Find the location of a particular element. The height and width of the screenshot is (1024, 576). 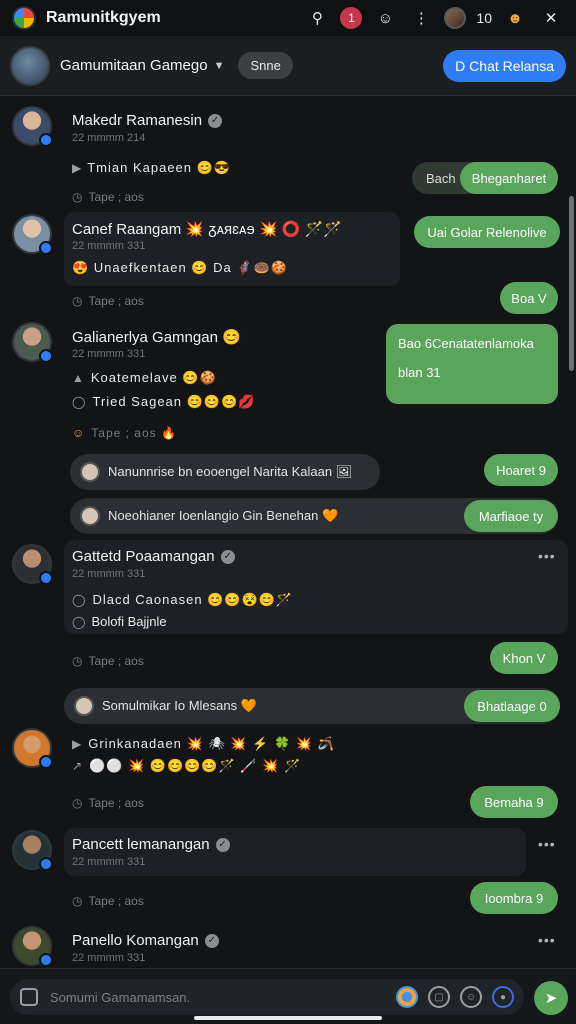

group-name: Gamumitaan Gamego is located at coordinates (134, 65).